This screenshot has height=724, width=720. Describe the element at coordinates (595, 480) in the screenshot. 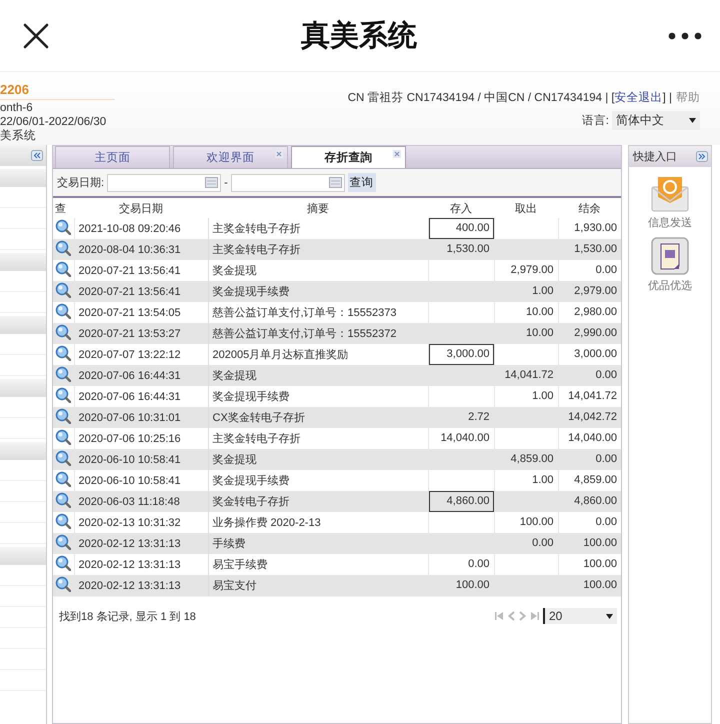

I see `balance-cell-text: 4,859.00` at that location.